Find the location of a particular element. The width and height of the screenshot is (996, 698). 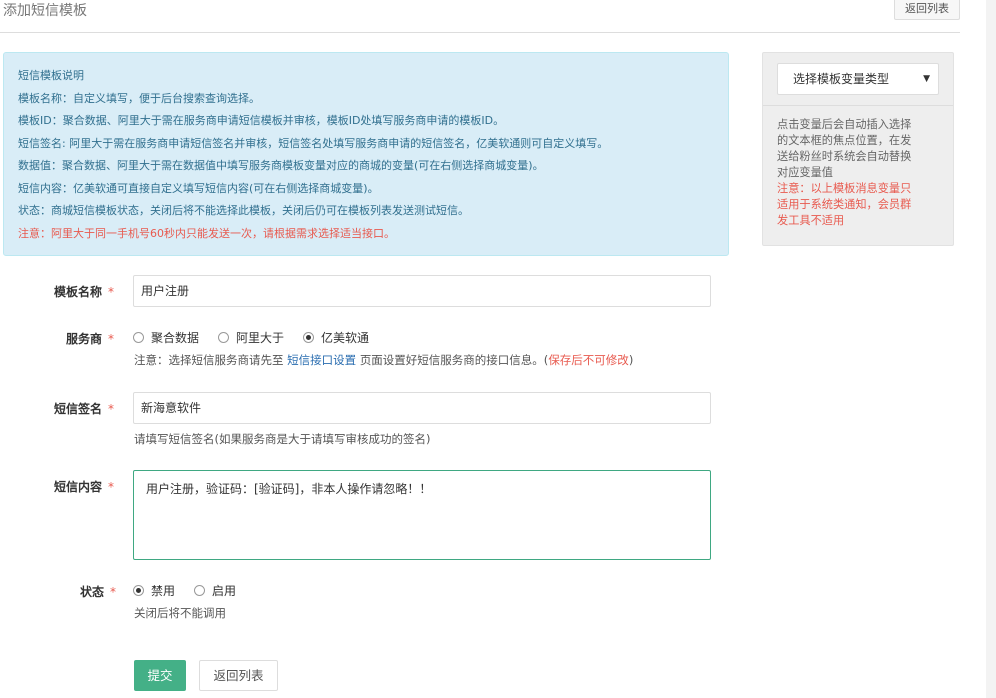

side-desc-line: 对应变量值 is located at coordinates (805, 172).